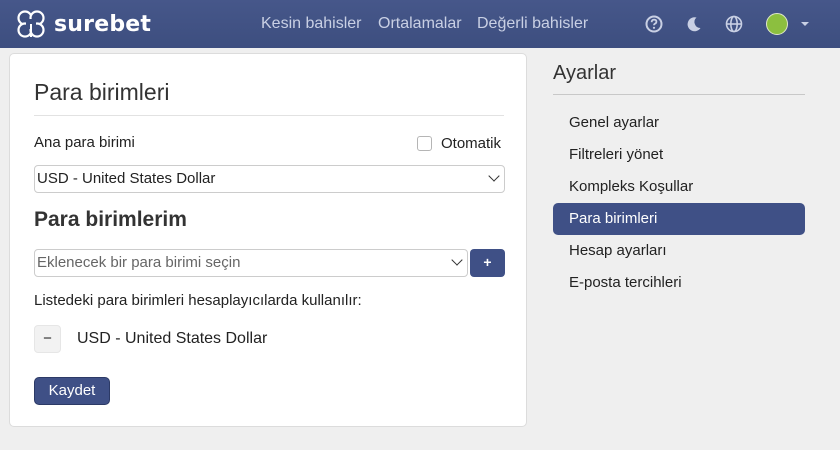 The width and height of the screenshot is (840, 450). Describe the element at coordinates (679, 94) in the screenshot. I see `sidebar-divider` at that location.